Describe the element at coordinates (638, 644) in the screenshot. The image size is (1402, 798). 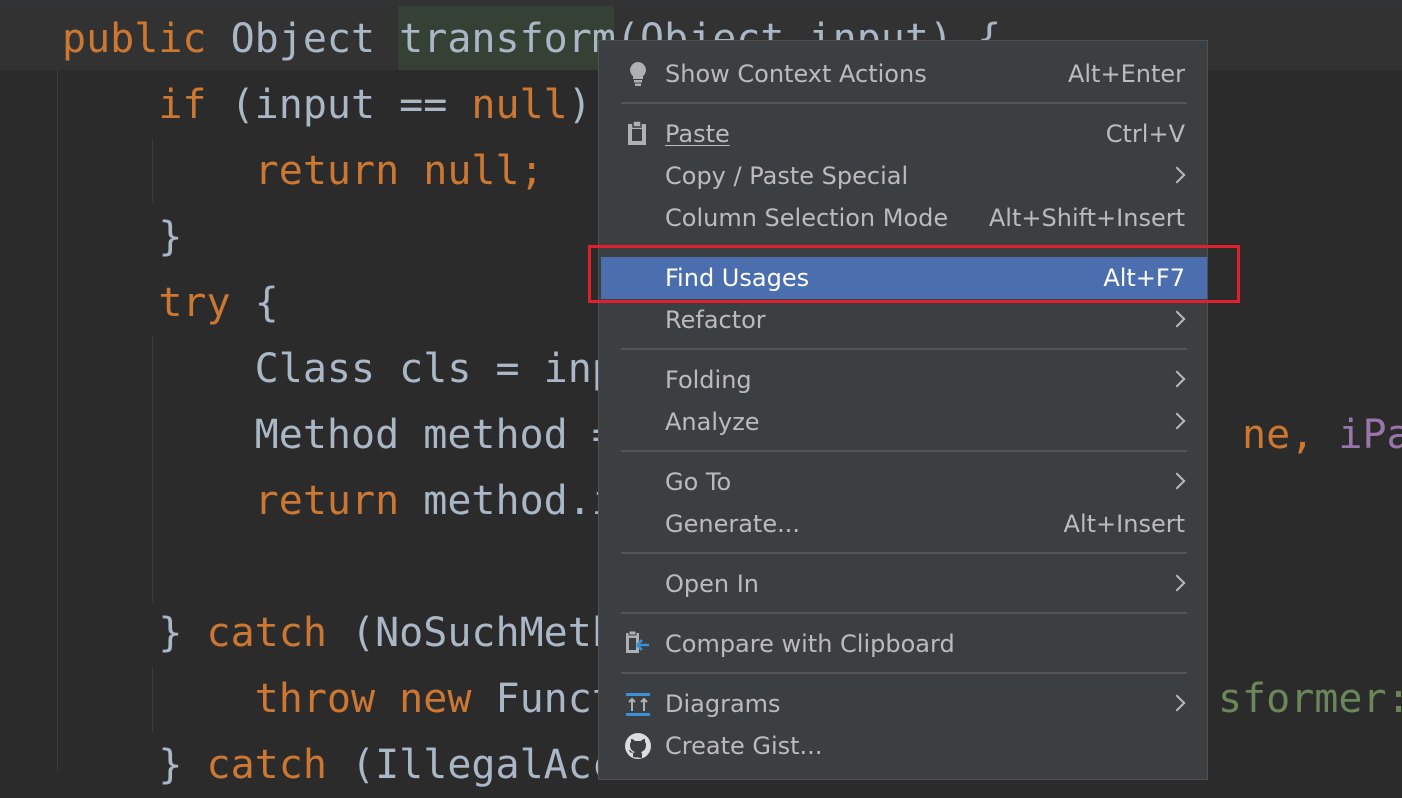
I see `compare-icon` at that location.